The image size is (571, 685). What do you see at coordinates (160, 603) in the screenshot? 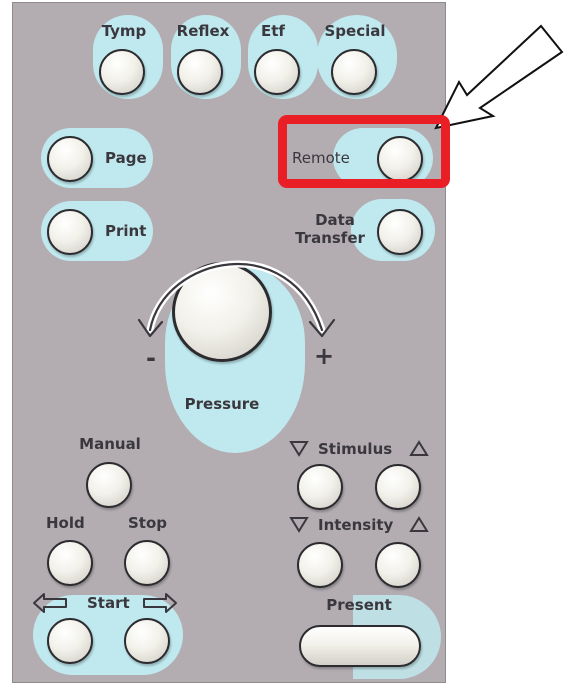
I see `arrow-right-icon` at bounding box center [160, 603].